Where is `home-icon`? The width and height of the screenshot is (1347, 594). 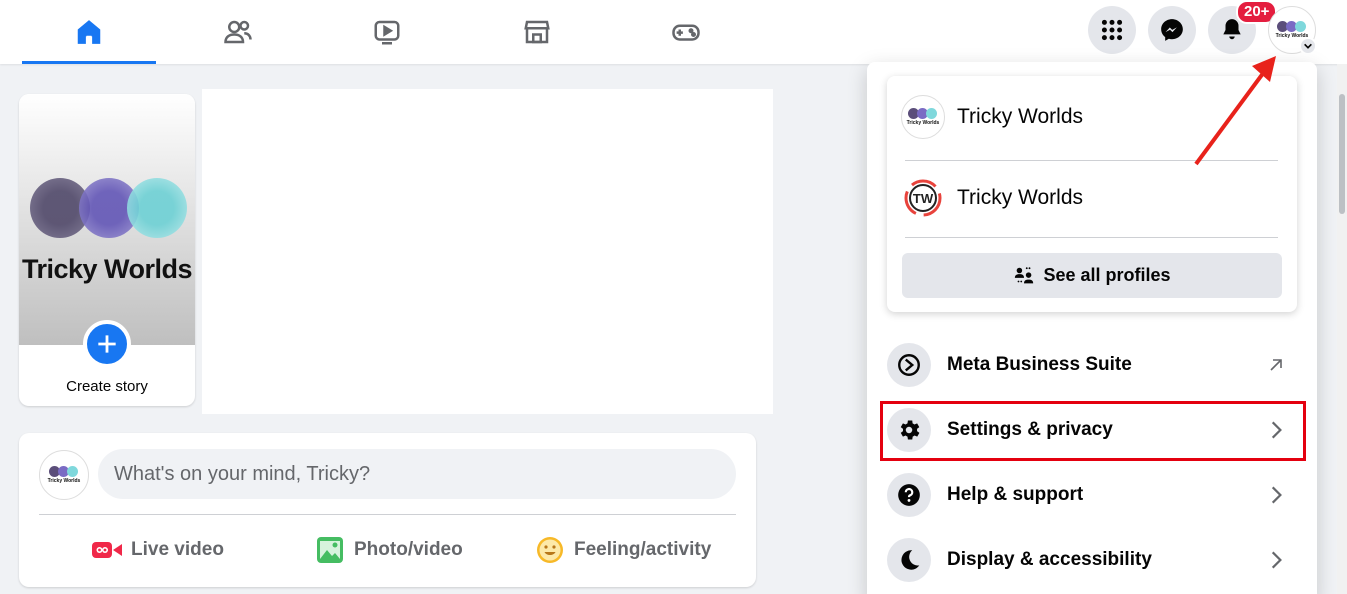 home-icon is located at coordinates (89, 32).